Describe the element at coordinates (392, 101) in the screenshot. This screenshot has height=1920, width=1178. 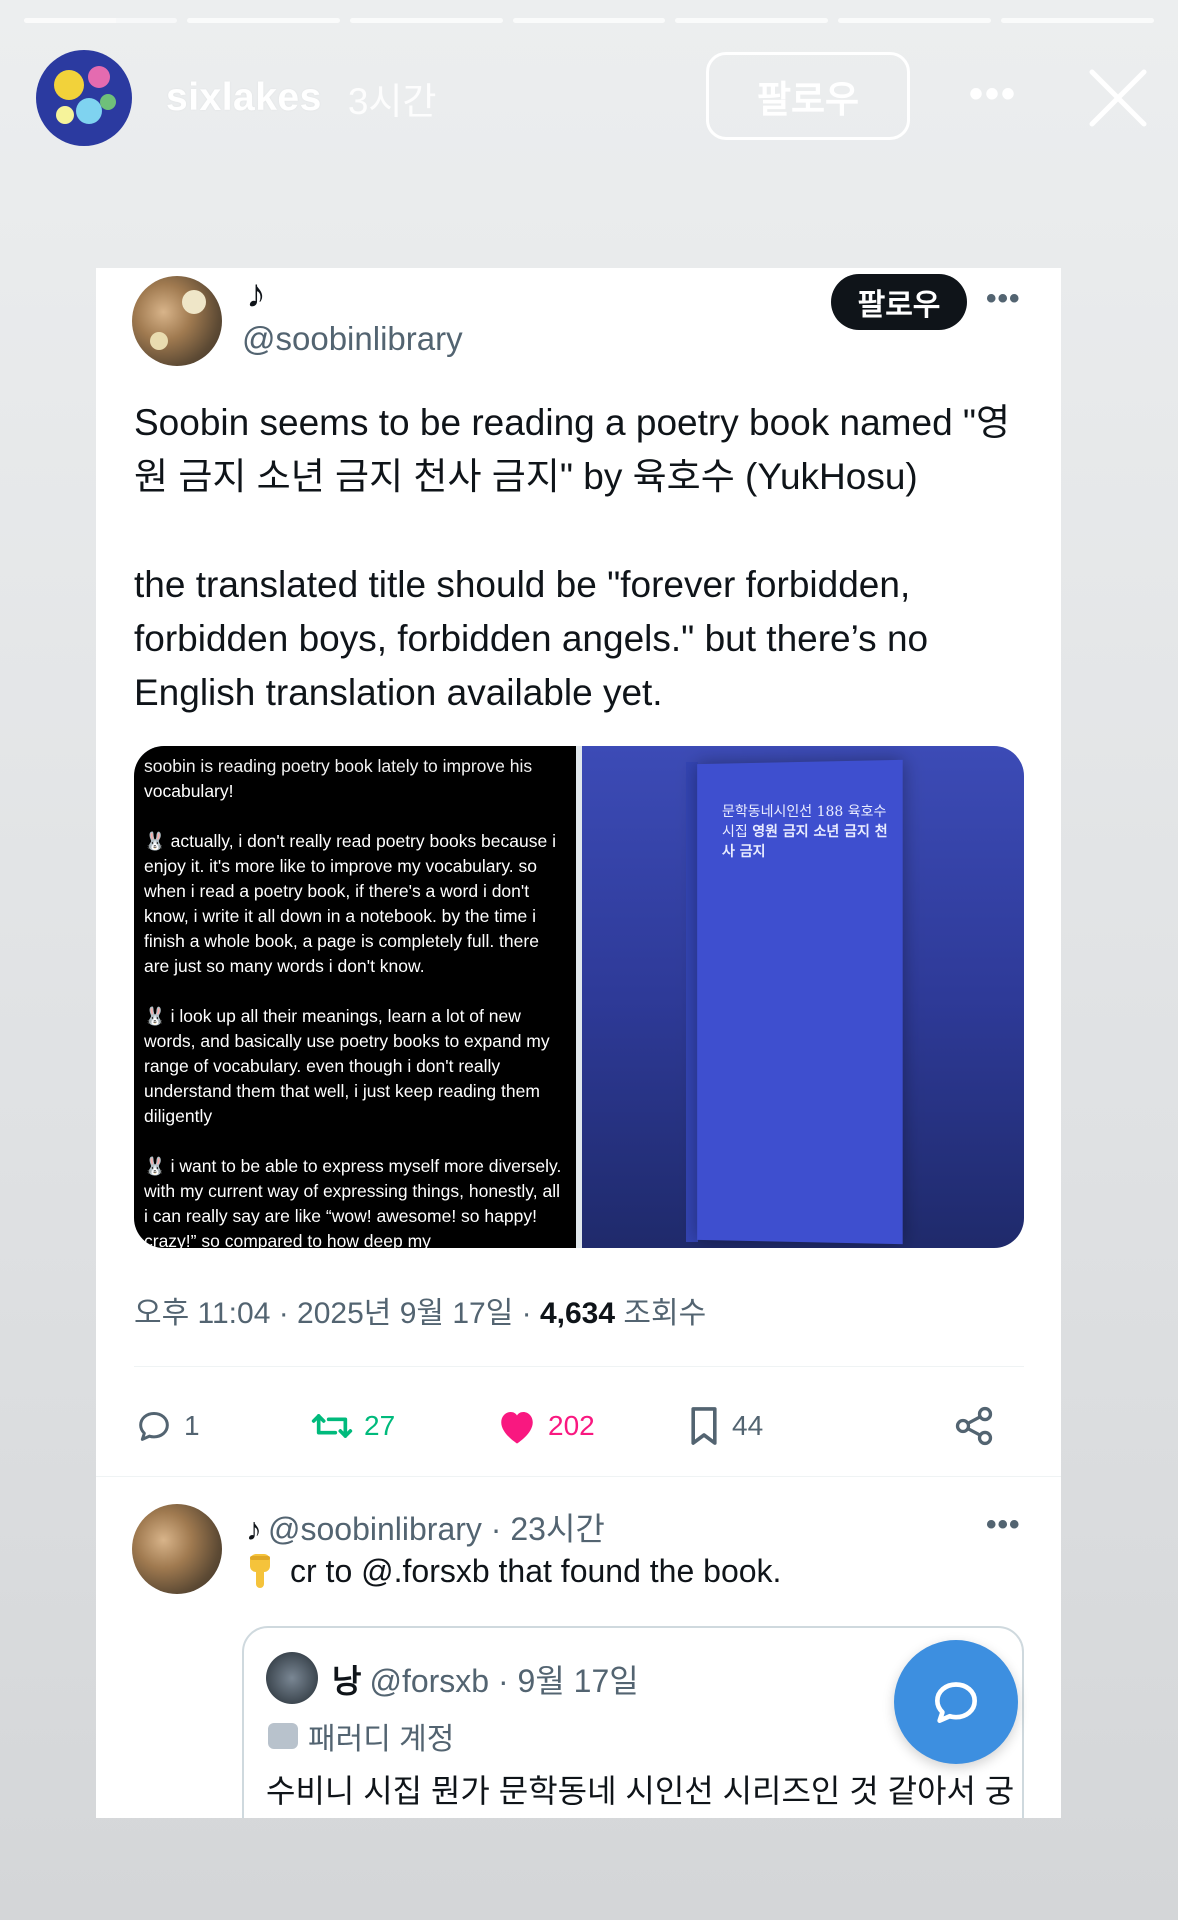
I see `story-time: 3시간` at that location.